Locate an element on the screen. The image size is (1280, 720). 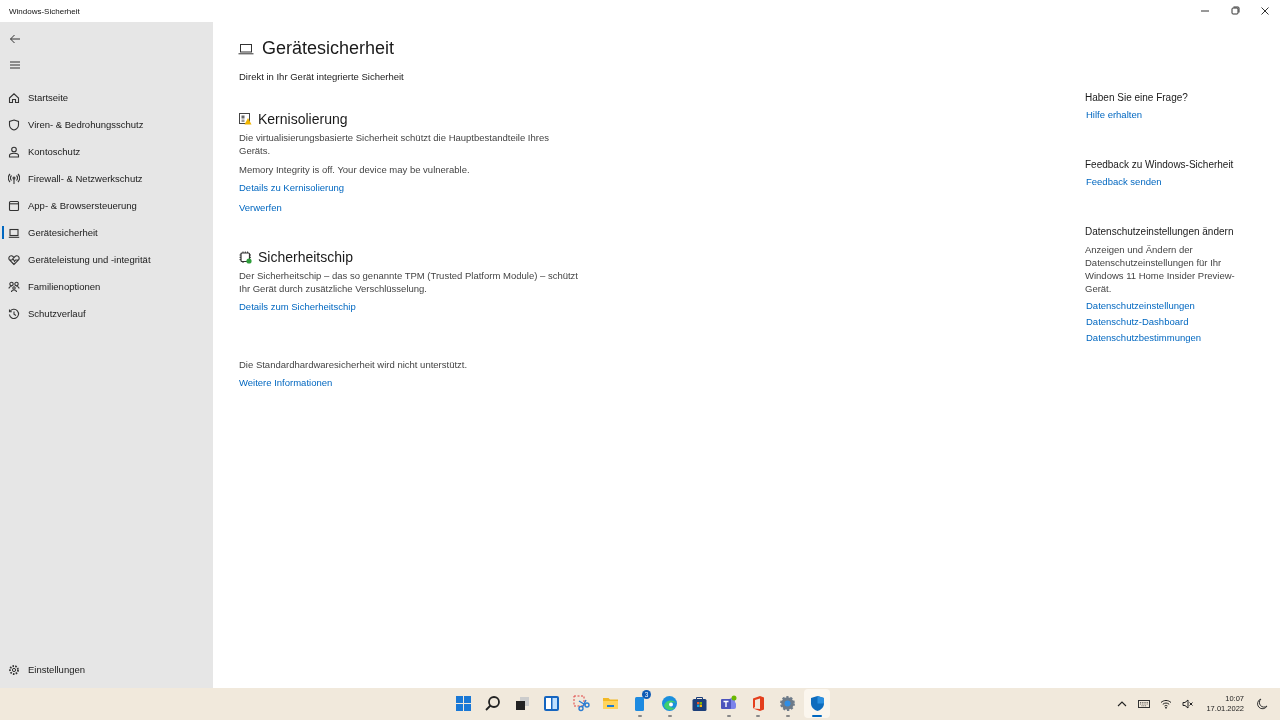
aside-link: Hilfe erhalten is located at coordinates (1114, 114).